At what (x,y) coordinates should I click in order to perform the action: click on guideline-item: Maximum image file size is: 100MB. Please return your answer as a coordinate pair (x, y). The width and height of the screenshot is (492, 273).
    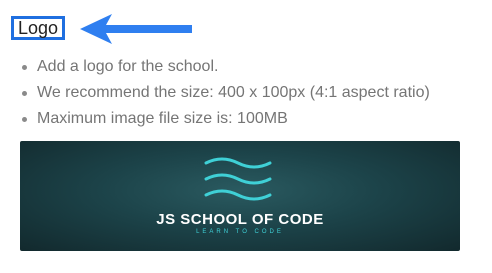
    Looking at the image, I should click on (226, 119).